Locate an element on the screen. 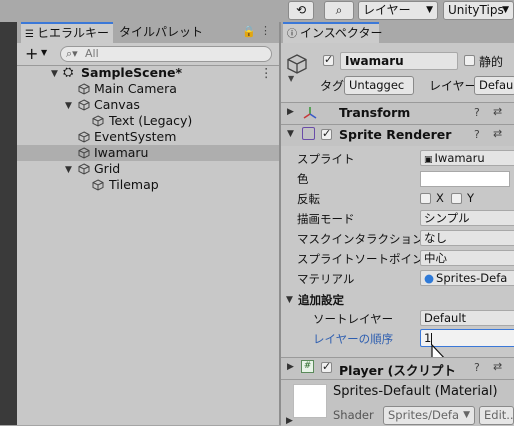 The height and width of the screenshot is (426, 514). sorting-layer-dropdown: Default is located at coordinates (467, 318).